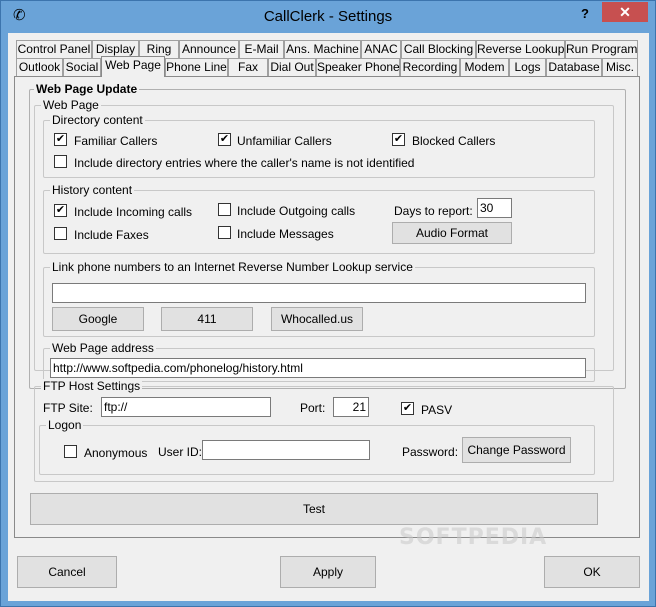 This screenshot has height=607, width=656. I want to click on include-faxes-label: Include Faxes, so click(111, 235).